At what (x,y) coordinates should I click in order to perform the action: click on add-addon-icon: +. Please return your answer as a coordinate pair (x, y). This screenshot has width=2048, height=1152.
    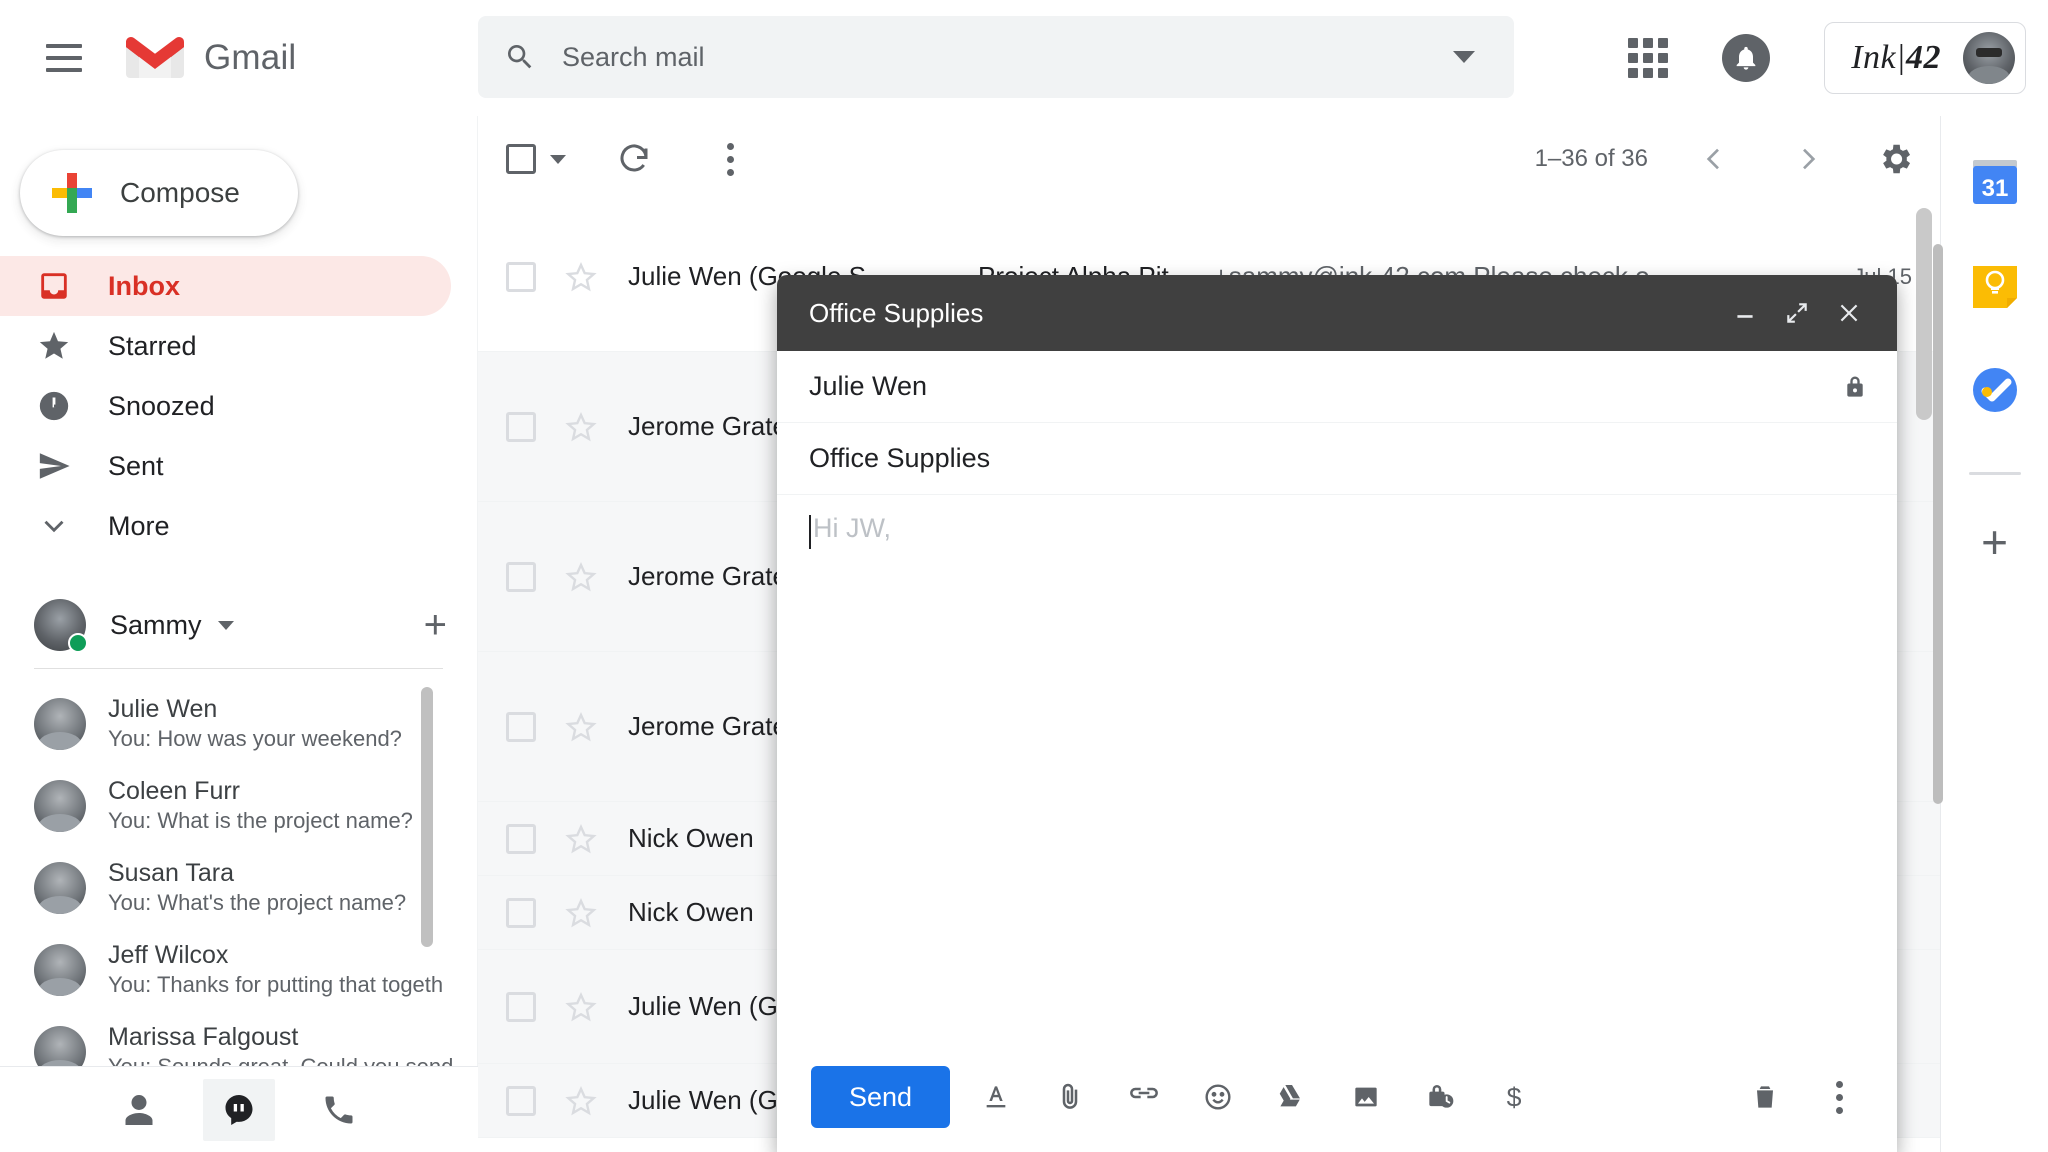
    Looking at the image, I should click on (1994, 542).